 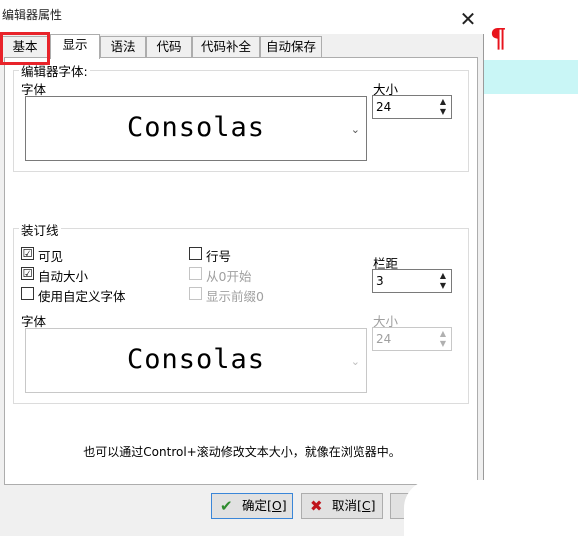 What do you see at coordinates (249, 295) in the screenshot?
I see `show-leading-zero-checkbox: 显示前缀0` at bounding box center [249, 295].